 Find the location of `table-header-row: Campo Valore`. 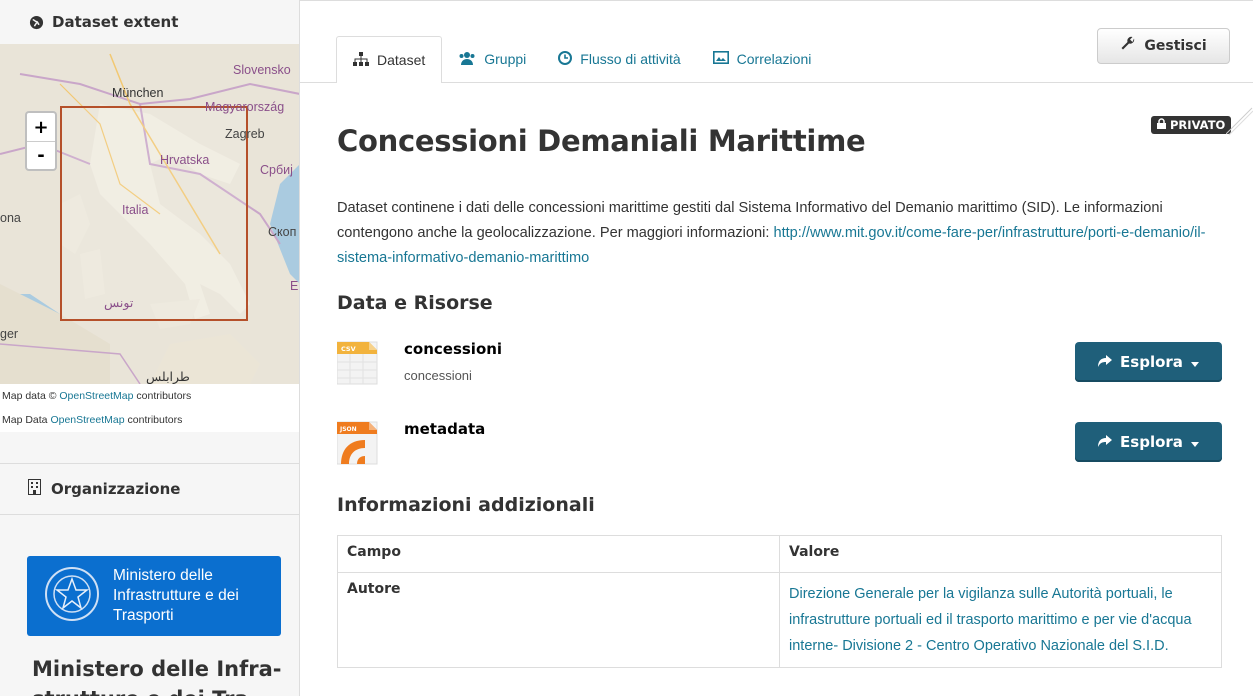

table-header-row: Campo Valore is located at coordinates (779, 554).